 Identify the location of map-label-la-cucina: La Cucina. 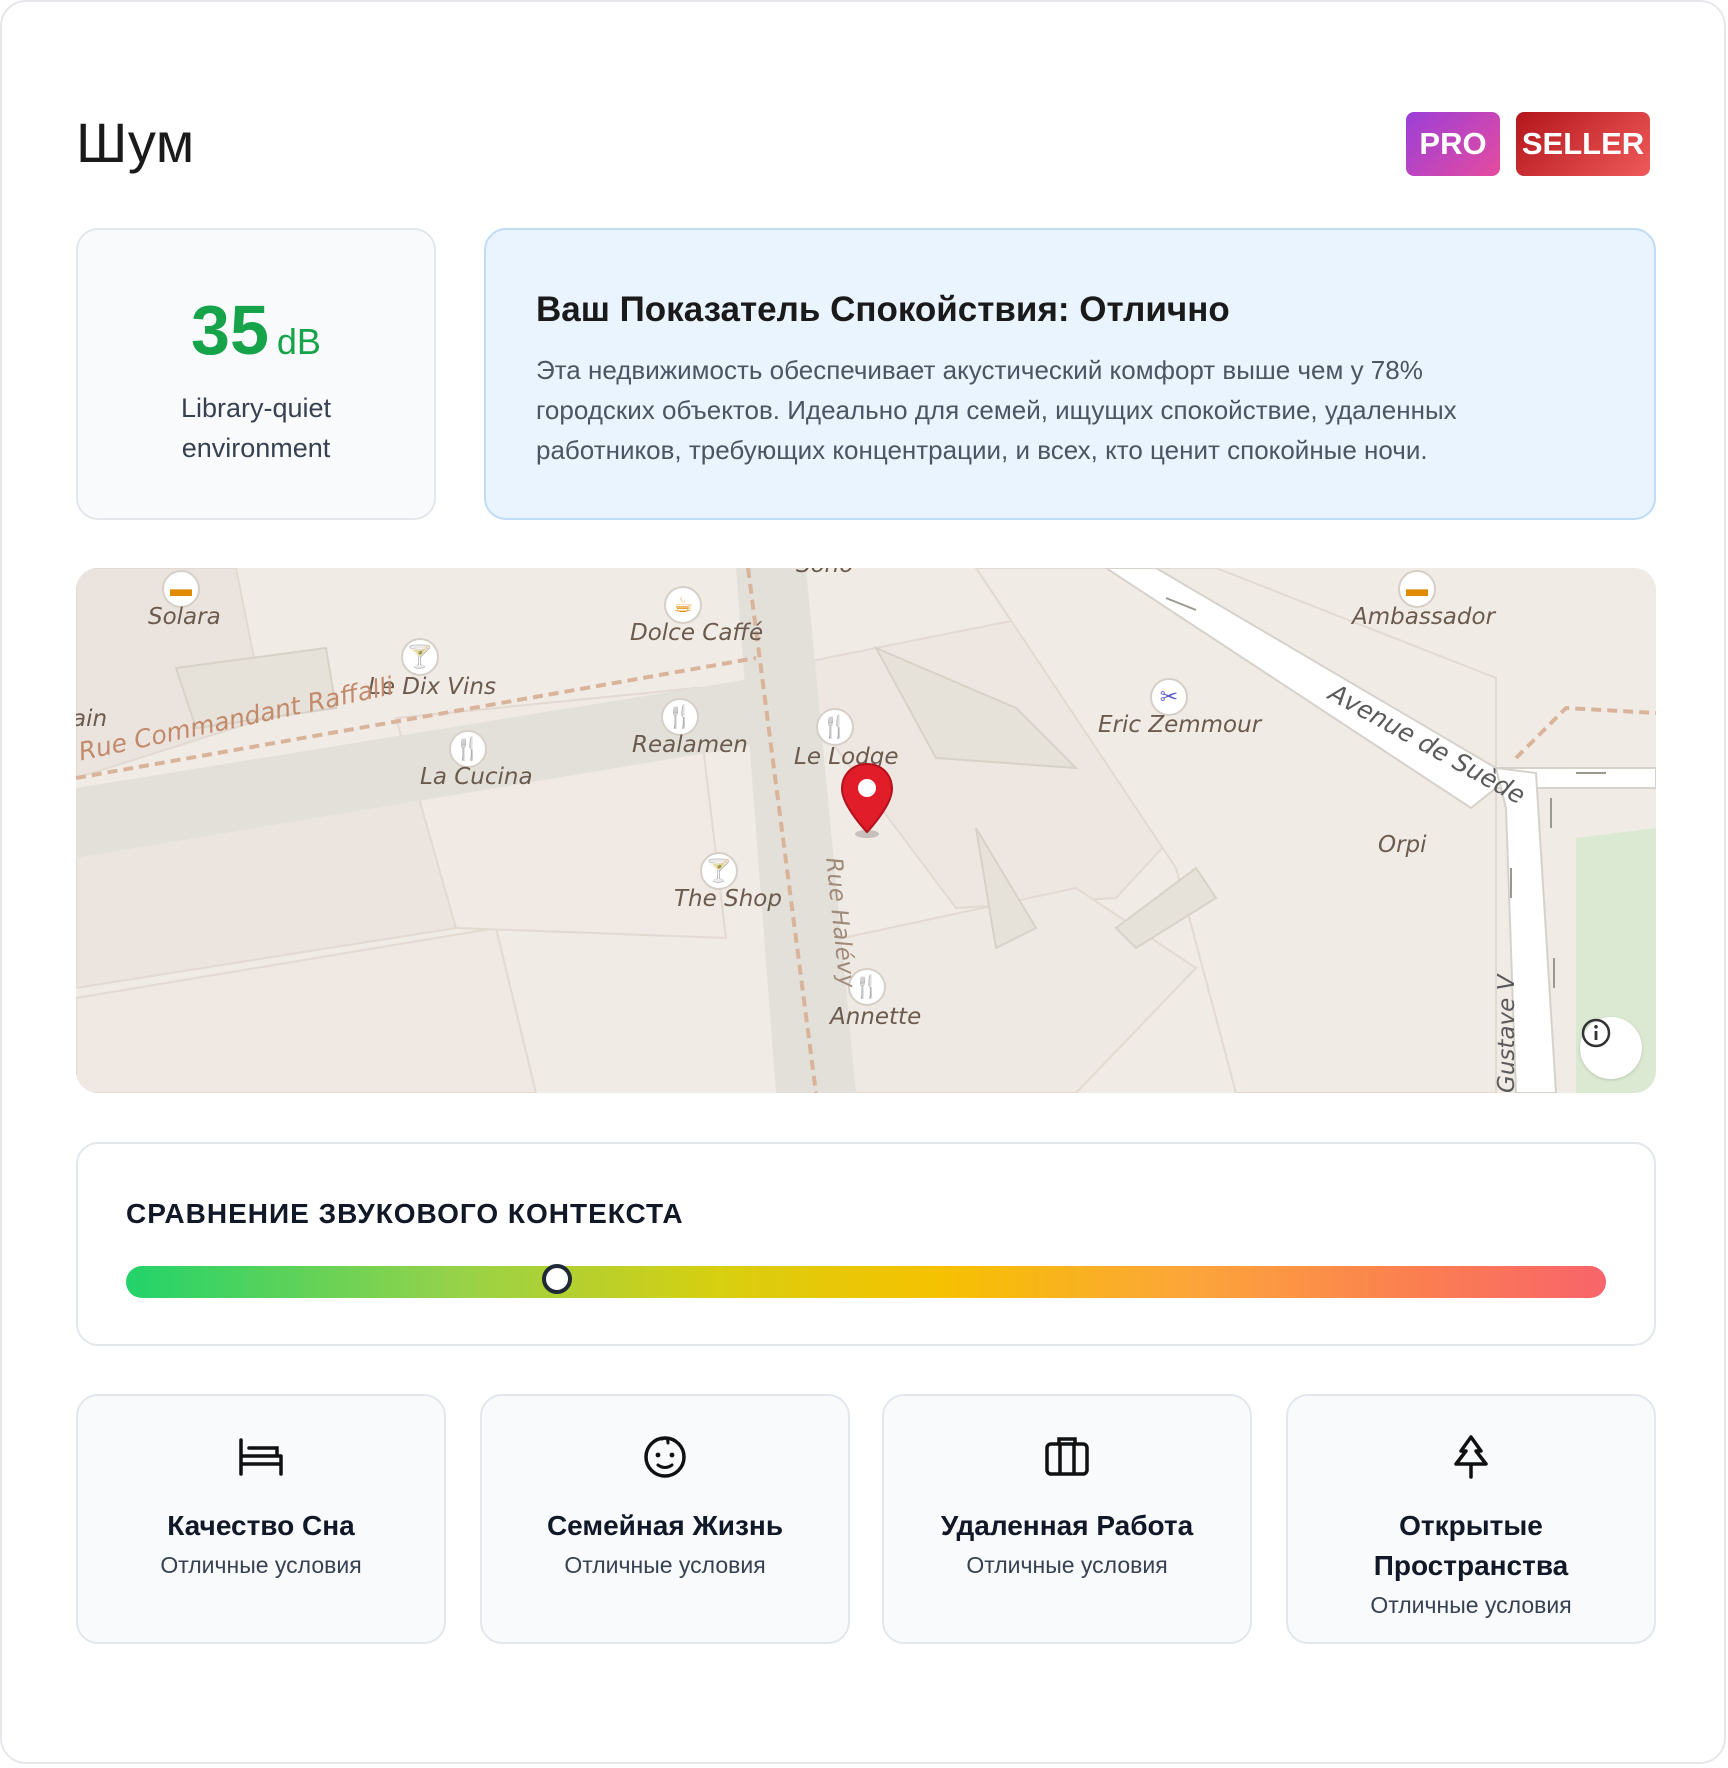
(476, 777).